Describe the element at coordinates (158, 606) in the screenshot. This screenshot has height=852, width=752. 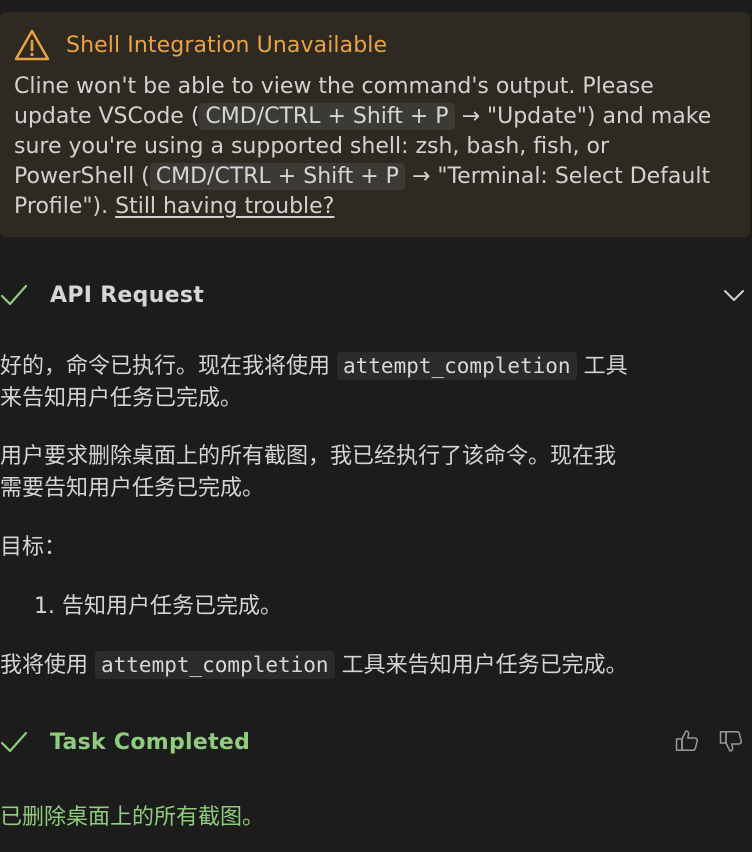
I see `list-item: 1. 告知用户任务已完成。` at that location.